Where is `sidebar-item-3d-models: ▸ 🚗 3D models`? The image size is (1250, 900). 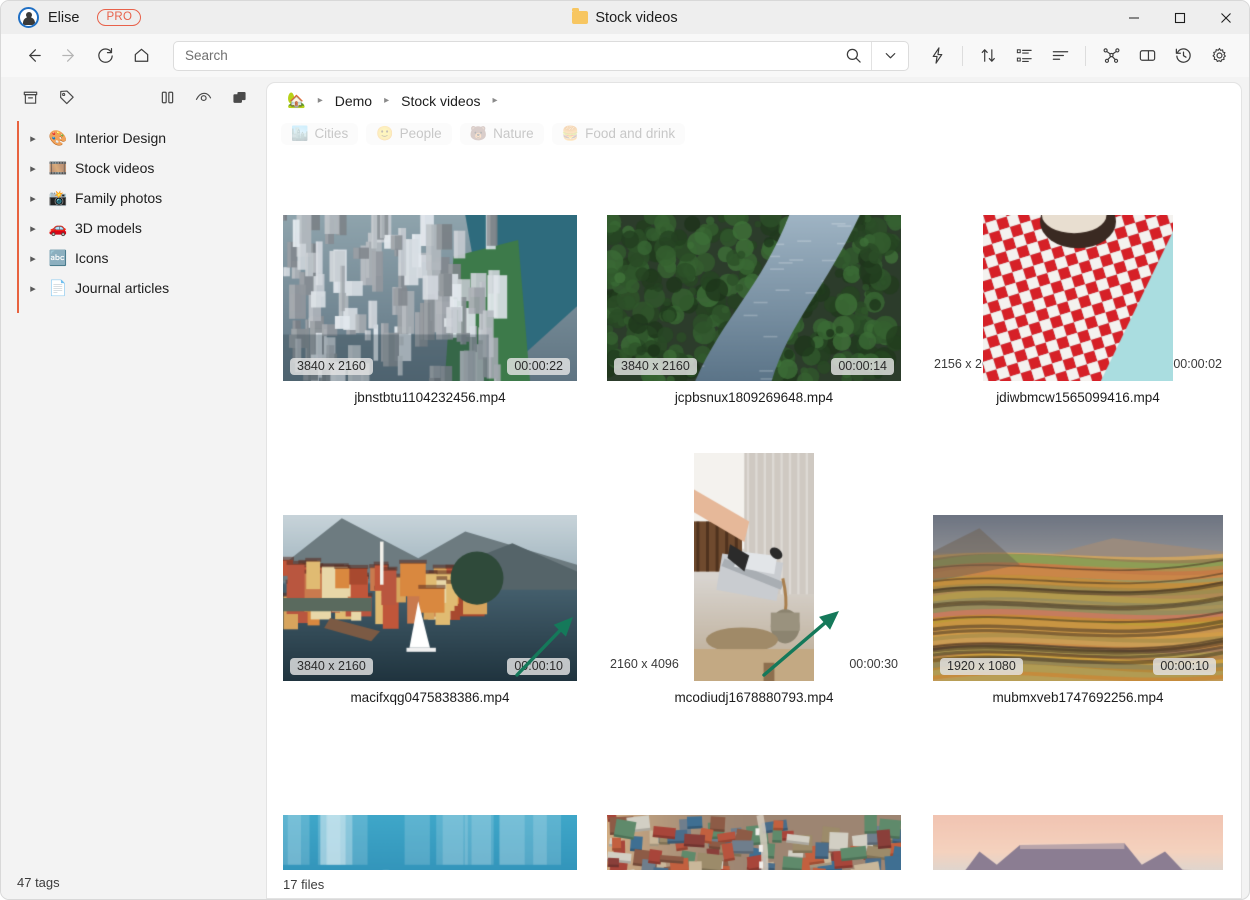 sidebar-item-3d-models: ▸ 🚗 3D models is located at coordinates (133, 228).